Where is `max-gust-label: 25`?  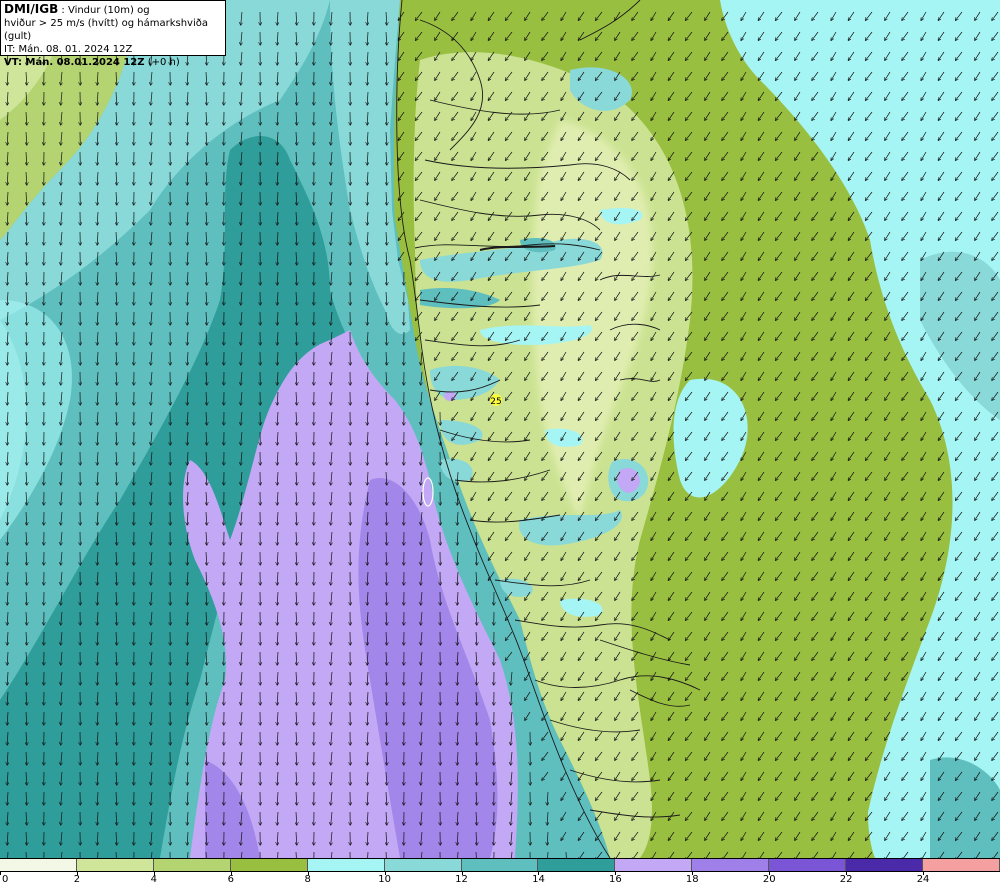
max-gust-label: 25 is located at coordinates (495, 402).